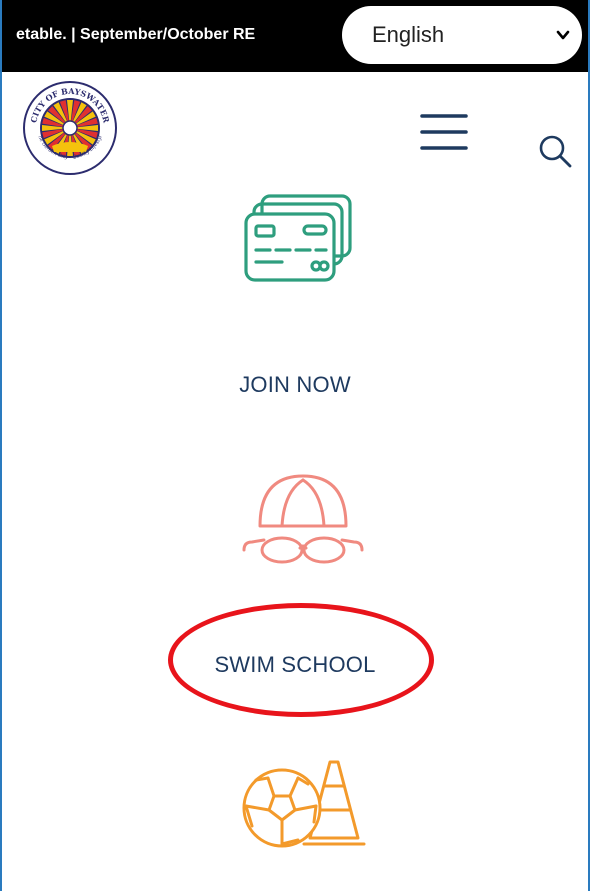  I want to click on tile-label-swim-school: SWIM SCHOOL, so click(295, 665).